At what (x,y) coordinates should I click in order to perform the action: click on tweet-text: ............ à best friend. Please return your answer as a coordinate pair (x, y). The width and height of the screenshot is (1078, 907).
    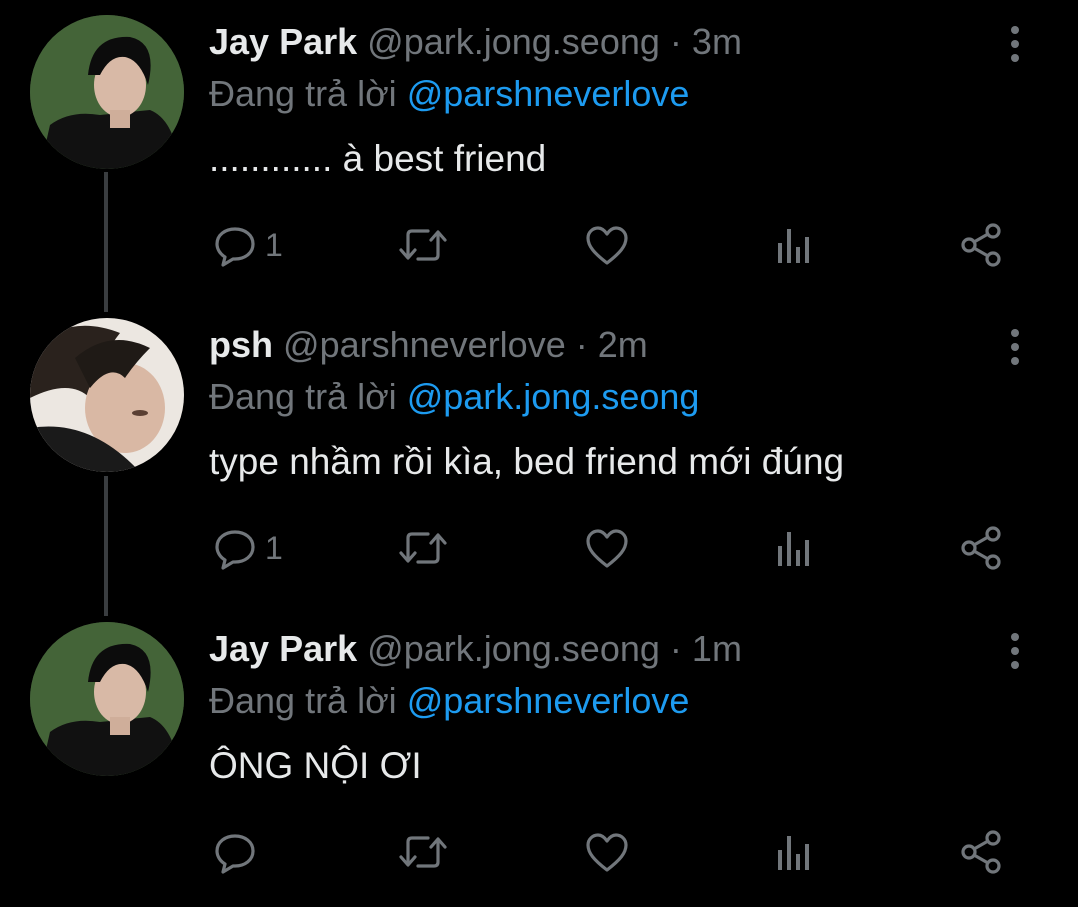
    Looking at the image, I should click on (378, 158).